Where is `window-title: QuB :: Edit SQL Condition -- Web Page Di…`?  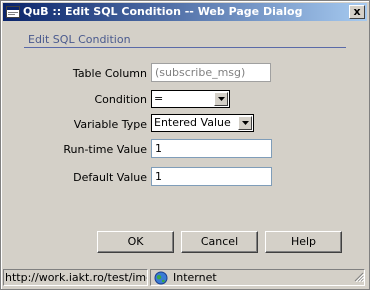
window-title: QuB :: Edit SQL Condition -- Web Page Di… is located at coordinates (163, 11).